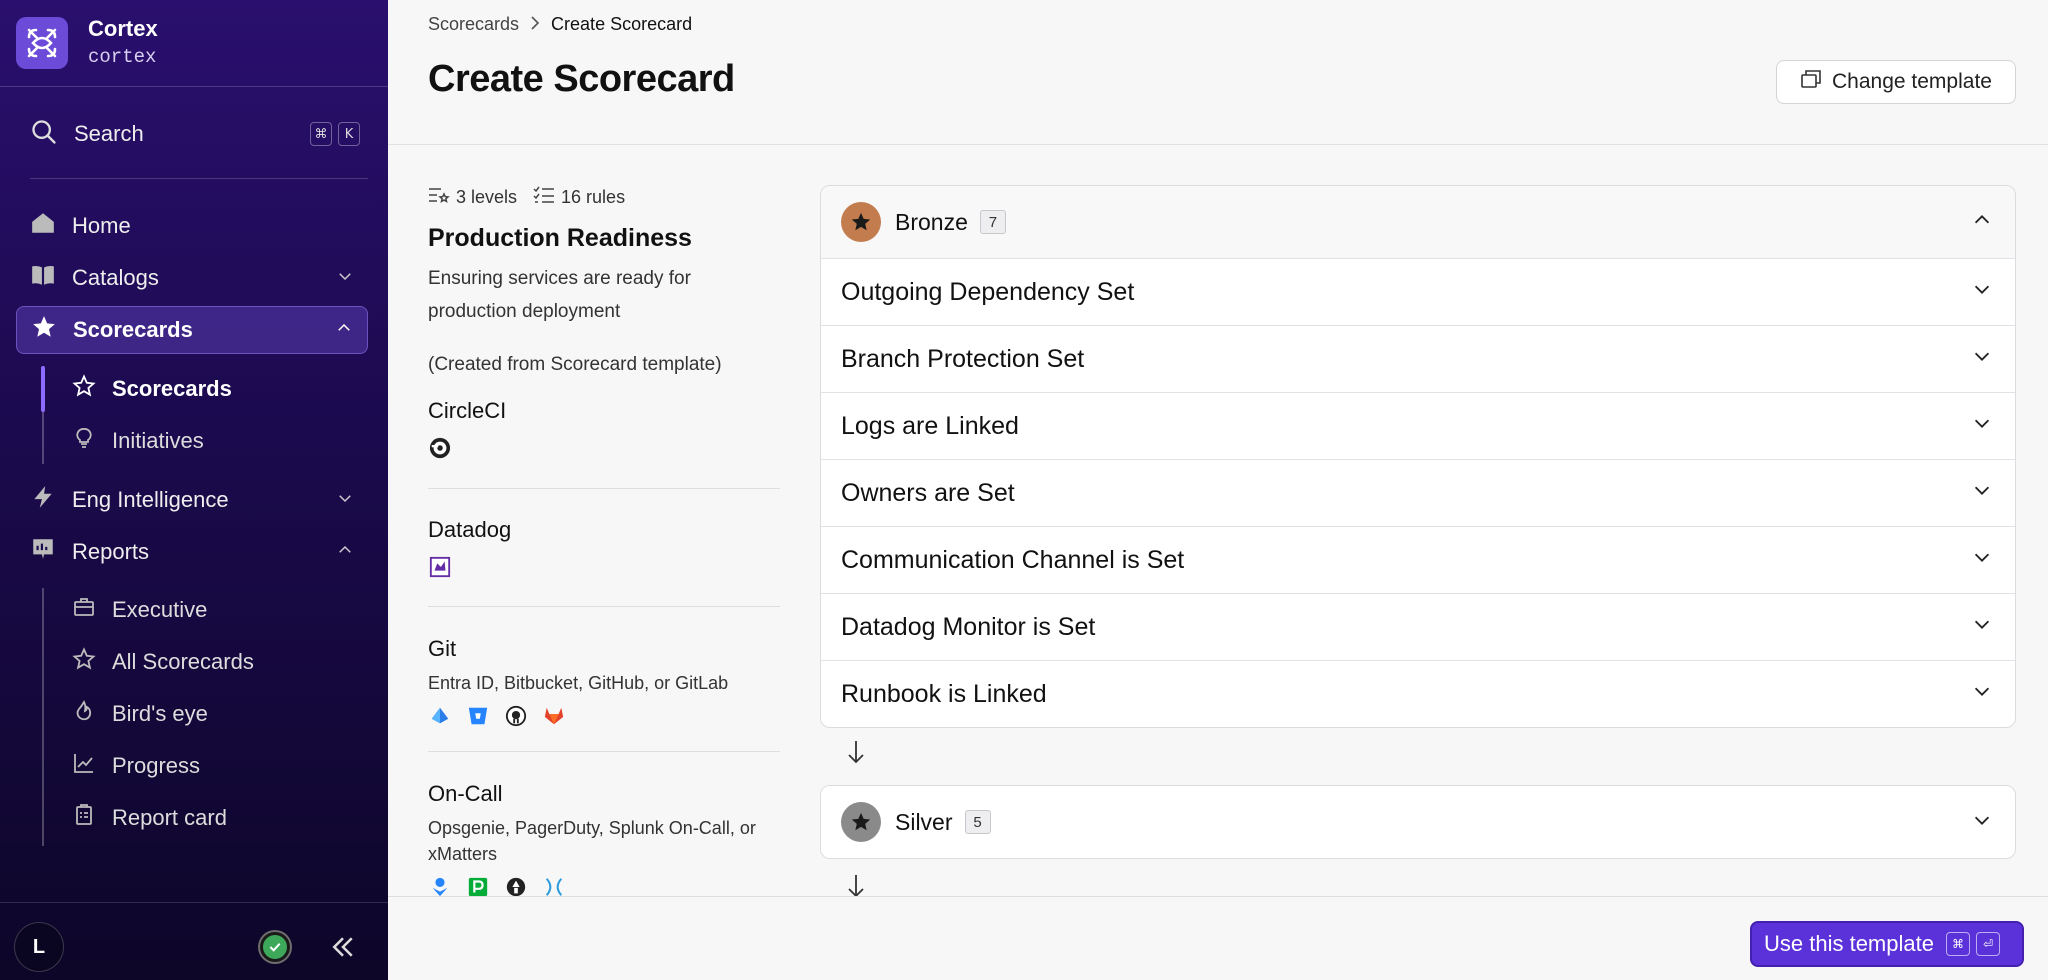  What do you see at coordinates (440, 448) in the screenshot?
I see `circleci-icon` at bounding box center [440, 448].